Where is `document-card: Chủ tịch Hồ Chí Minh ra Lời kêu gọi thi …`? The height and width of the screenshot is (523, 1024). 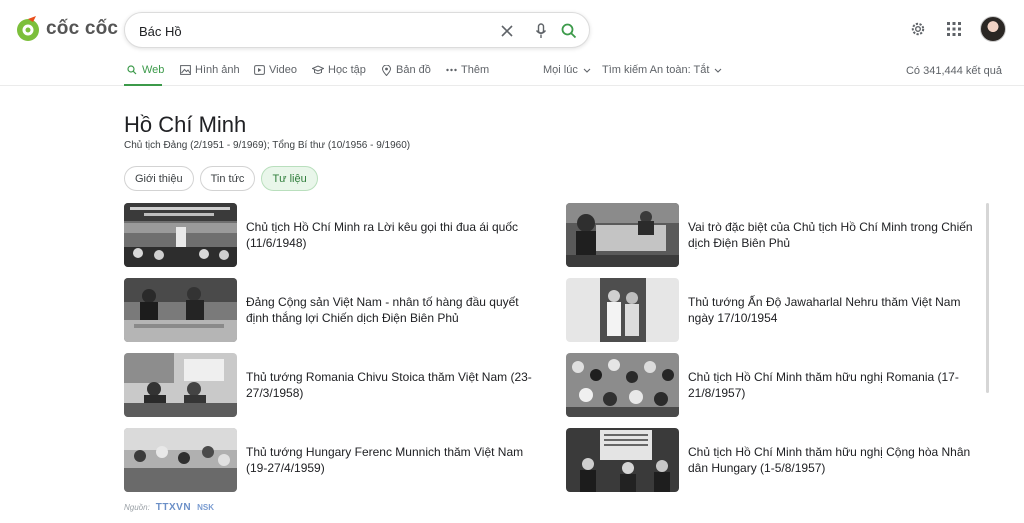
document-card: Chủ tịch Hồ Chí Minh ra Lời kêu gọi thi … is located at coordinates (334, 235).